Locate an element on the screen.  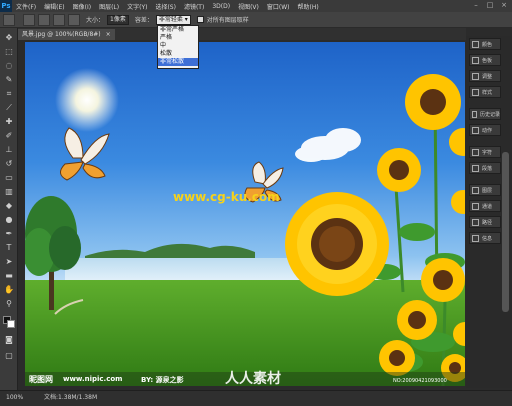
brush-tool-icon: ✐ is located at coordinates (9, 135).